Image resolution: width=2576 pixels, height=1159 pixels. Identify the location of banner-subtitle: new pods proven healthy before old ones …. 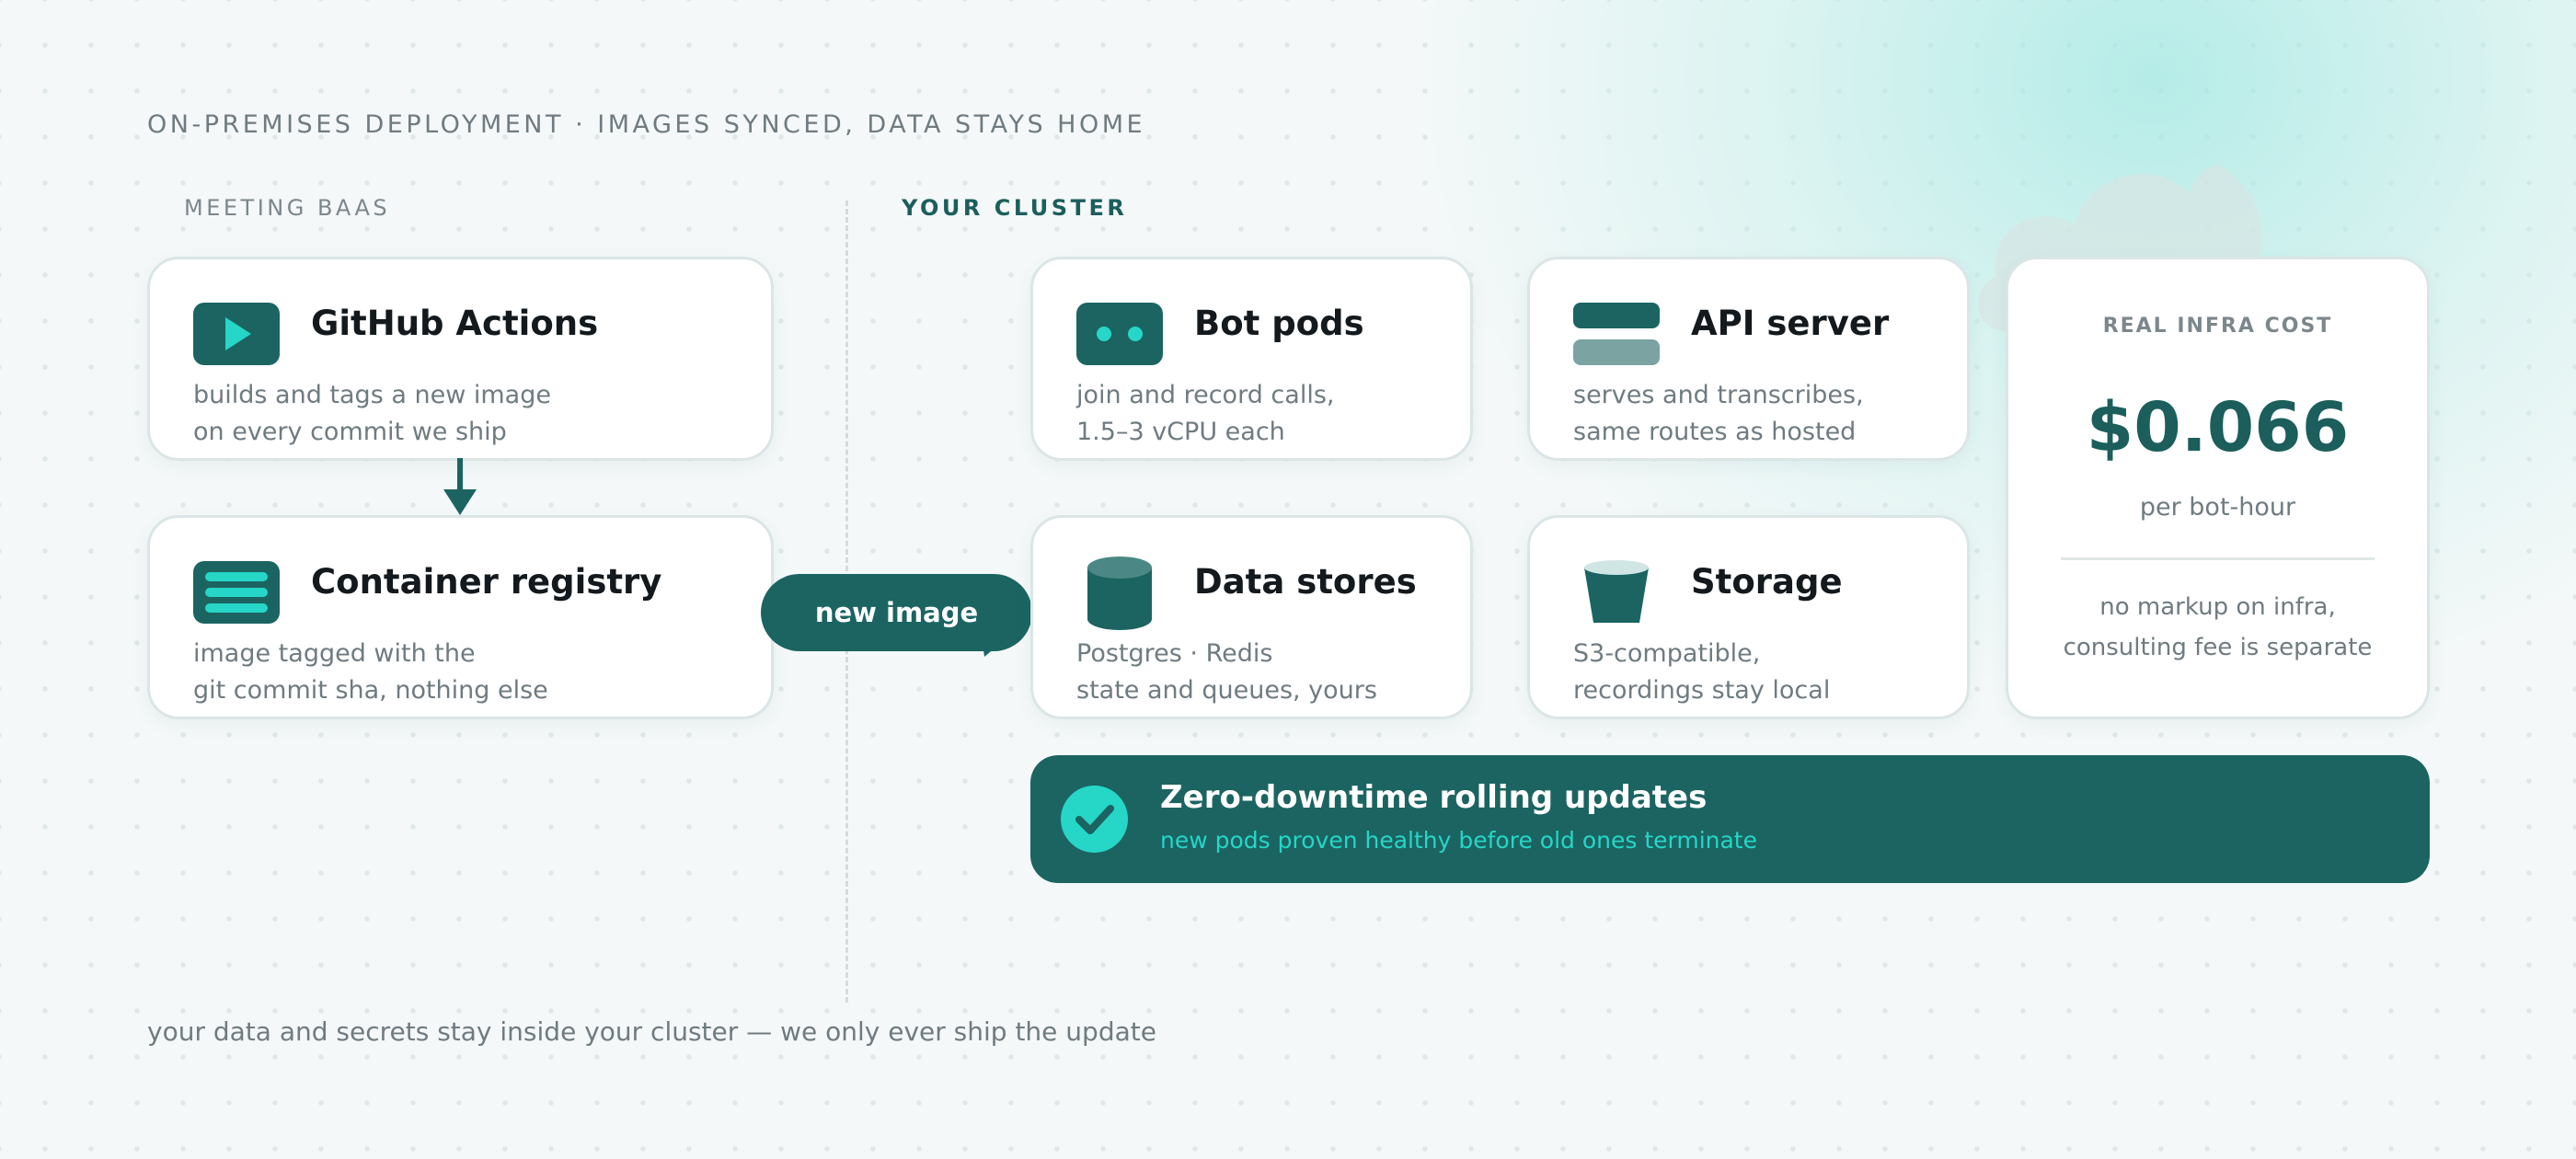
(1458, 840).